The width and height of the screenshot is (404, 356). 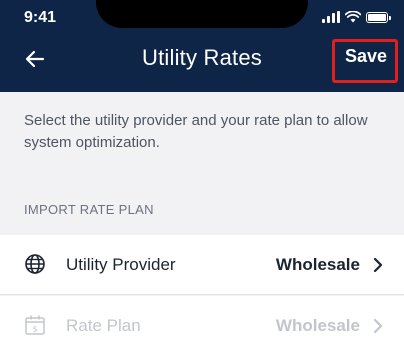 What do you see at coordinates (202, 14) in the screenshot?
I see `device-notch` at bounding box center [202, 14].